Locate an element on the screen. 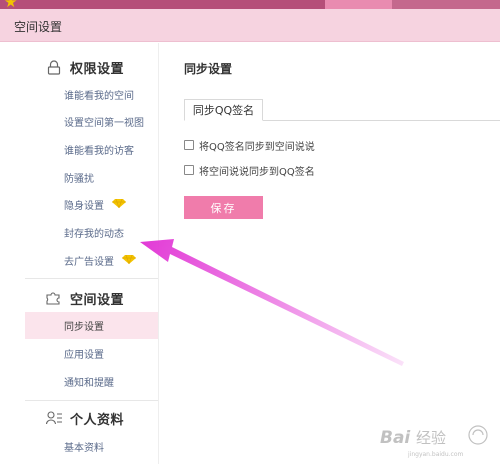 This screenshot has height=464, width=500. page-title: 同步设置 is located at coordinates (208, 69).